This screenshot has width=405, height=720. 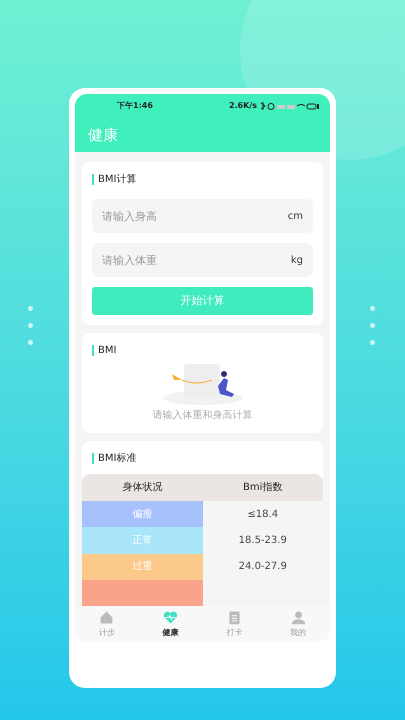 I want to click on unit-label: kg, so click(x=296, y=261).